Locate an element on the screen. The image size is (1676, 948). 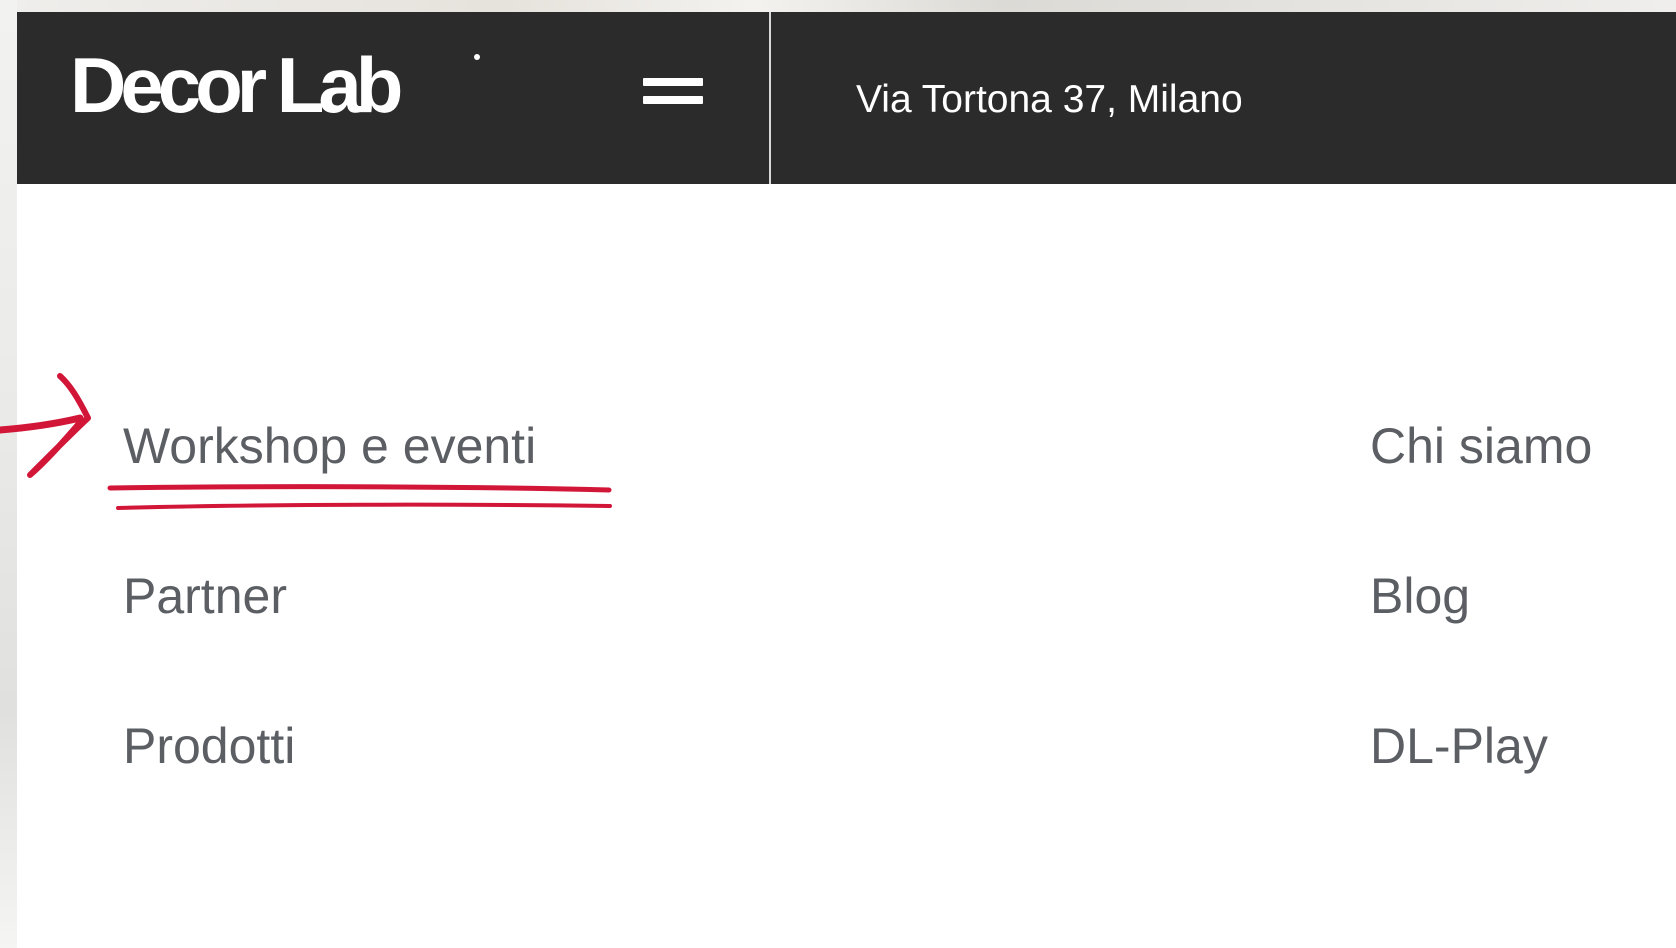
header-address: Via Tortona 37, Milano is located at coordinates (1049, 99).